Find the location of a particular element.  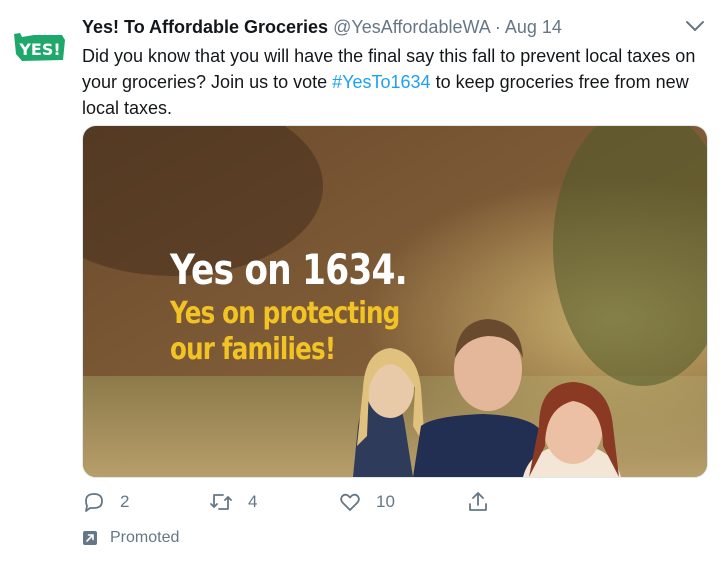

tweet-actions: 2 4 10 is located at coordinates (292, 502).